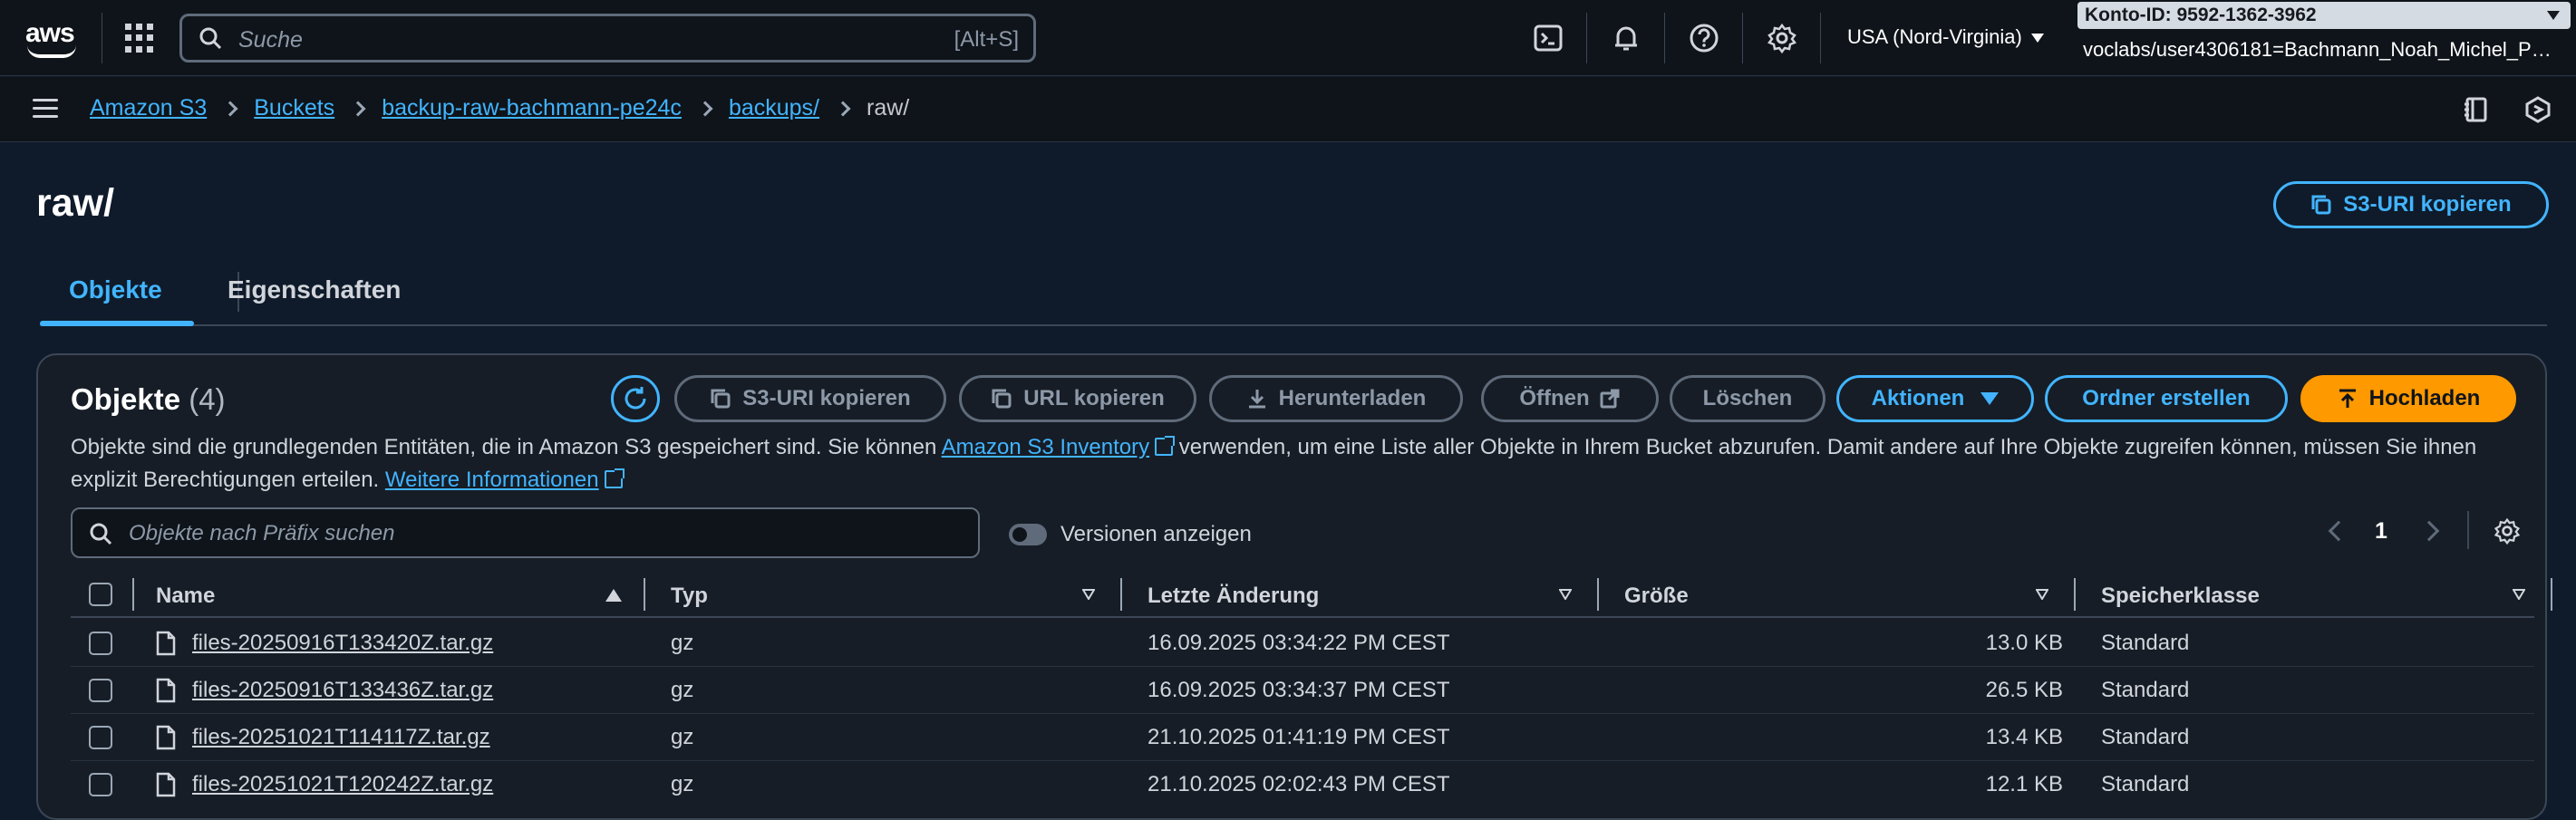 This screenshot has width=2576, height=820. Describe the element at coordinates (2381, 531) in the screenshot. I see `page-number: 1` at that location.